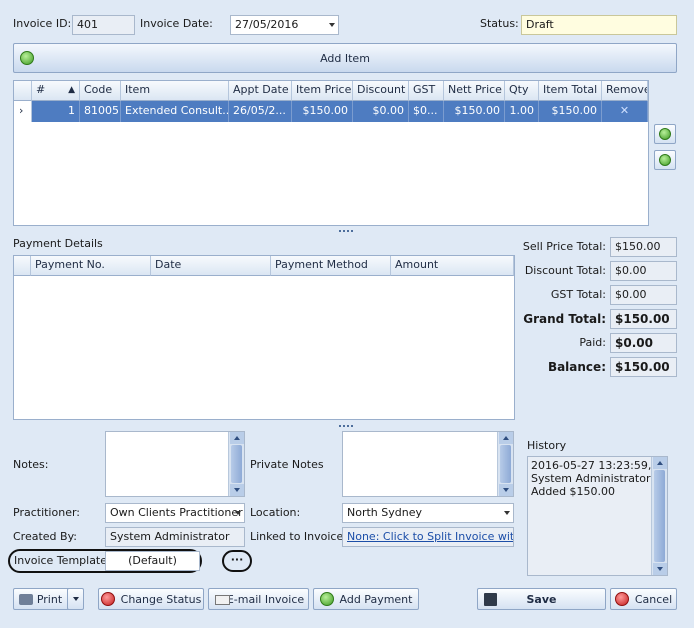 The height and width of the screenshot is (628, 694). Describe the element at coordinates (331, 266) in the screenshot. I see `column-header-payment-method: Payment Method` at that location.